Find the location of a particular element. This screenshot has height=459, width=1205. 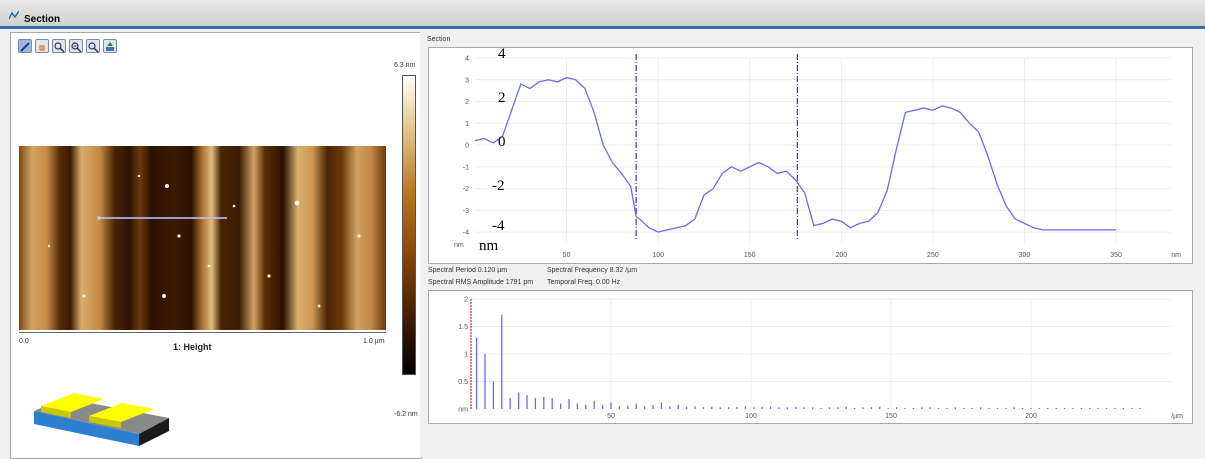

profile-y-tick-label: 1 is located at coordinates (467, 124).